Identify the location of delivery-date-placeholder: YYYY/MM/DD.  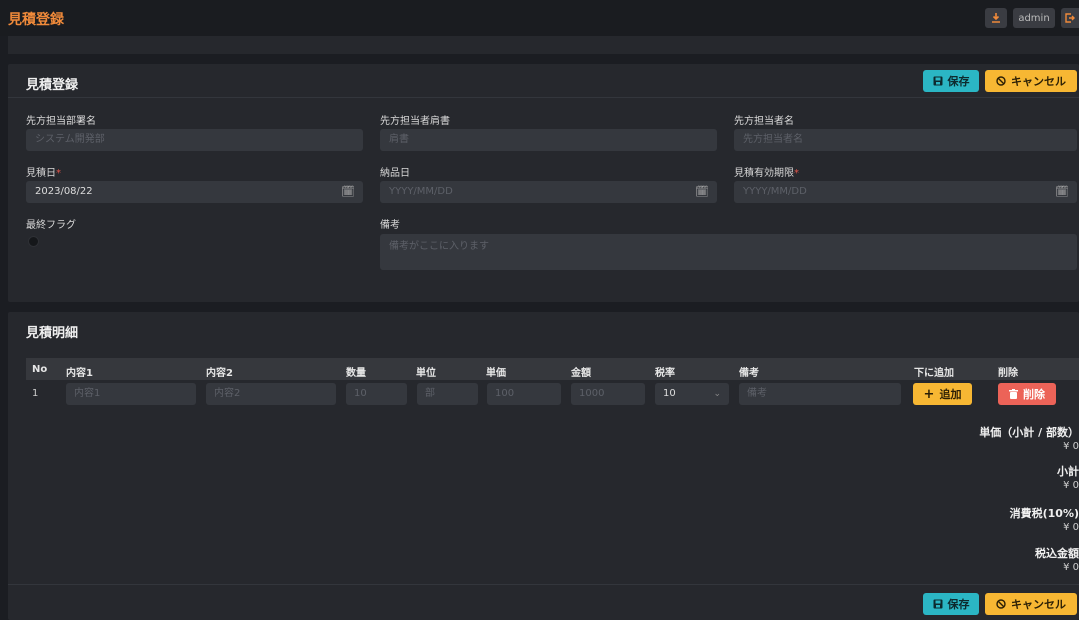
(421, 191).